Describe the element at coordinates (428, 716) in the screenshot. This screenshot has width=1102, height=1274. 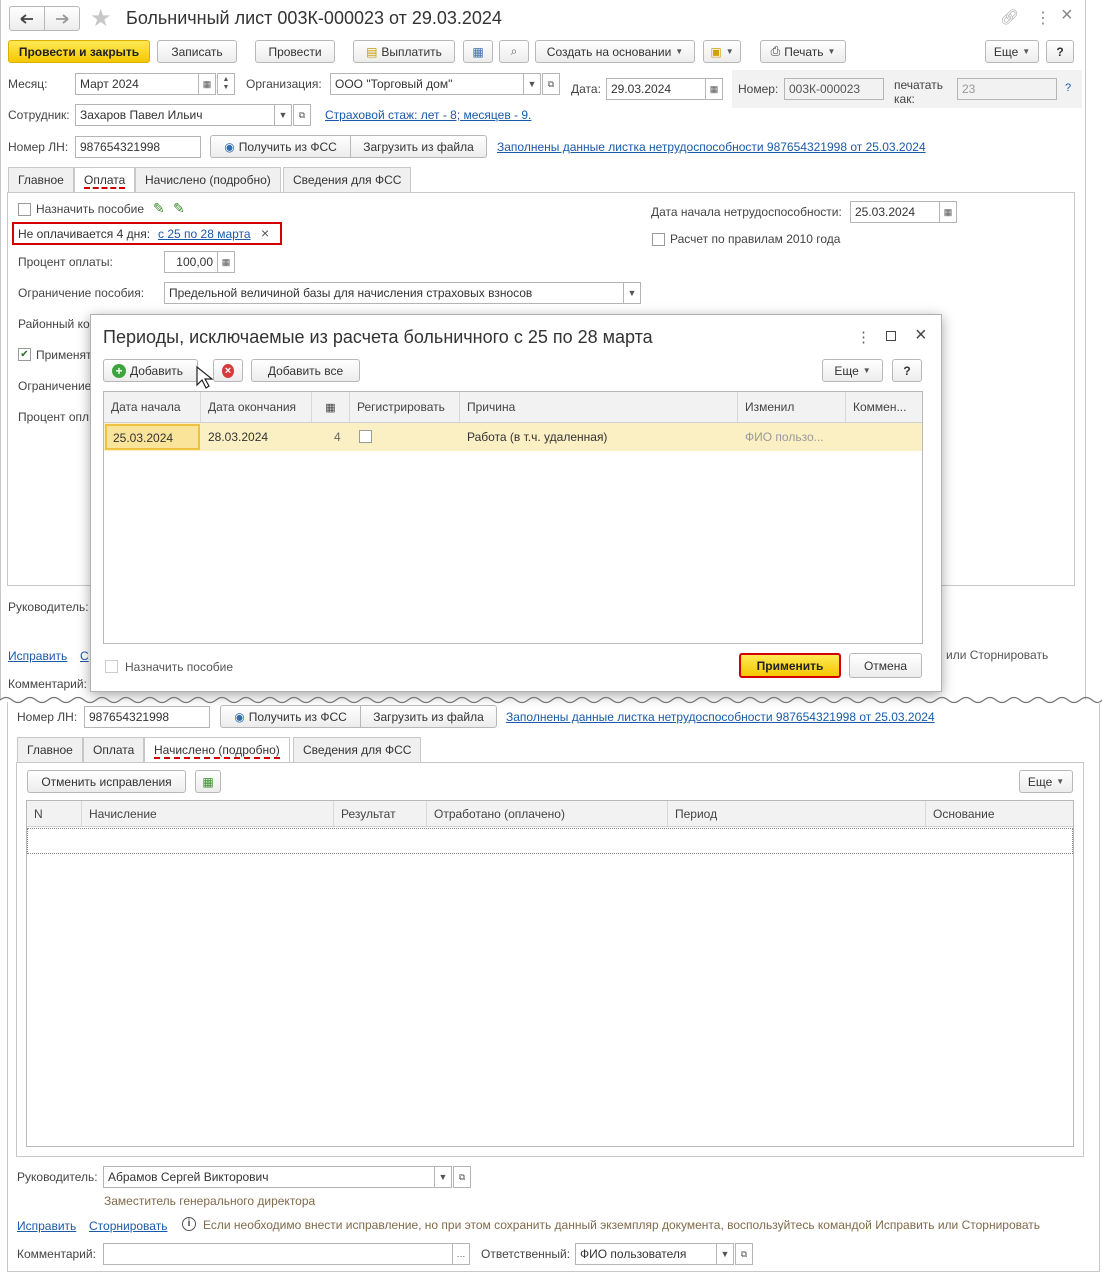
I see `bottom-load-file-button: Загрузить из файла` at that location.